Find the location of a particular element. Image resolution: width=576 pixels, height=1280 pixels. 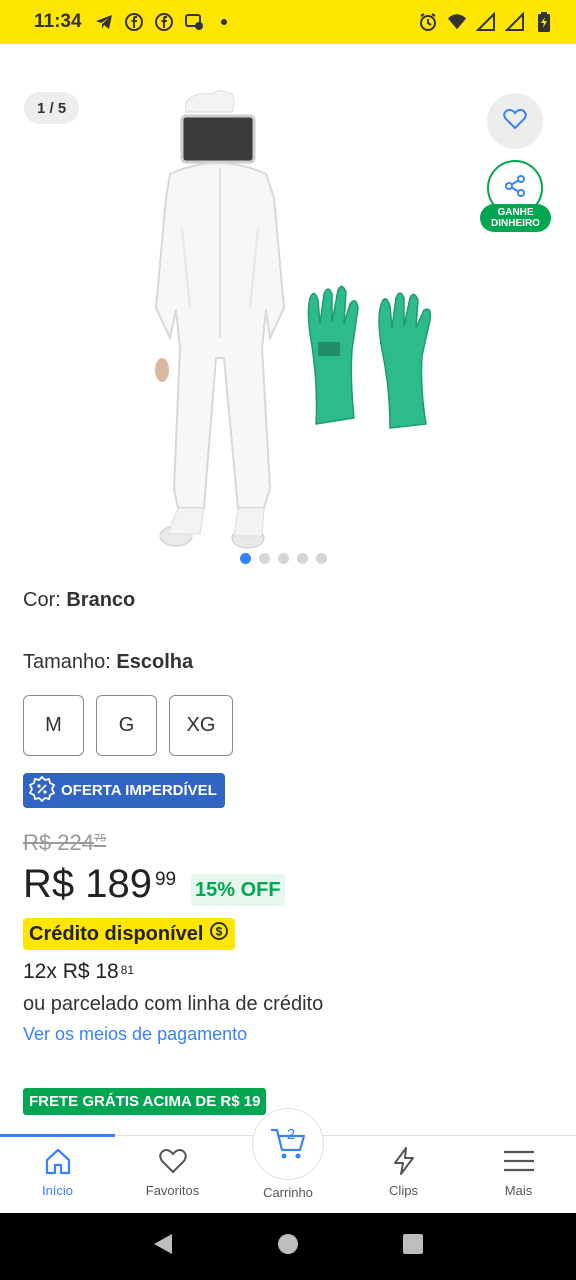

size-row: Tamanho: Escolha is located at coordinates (108, 662).